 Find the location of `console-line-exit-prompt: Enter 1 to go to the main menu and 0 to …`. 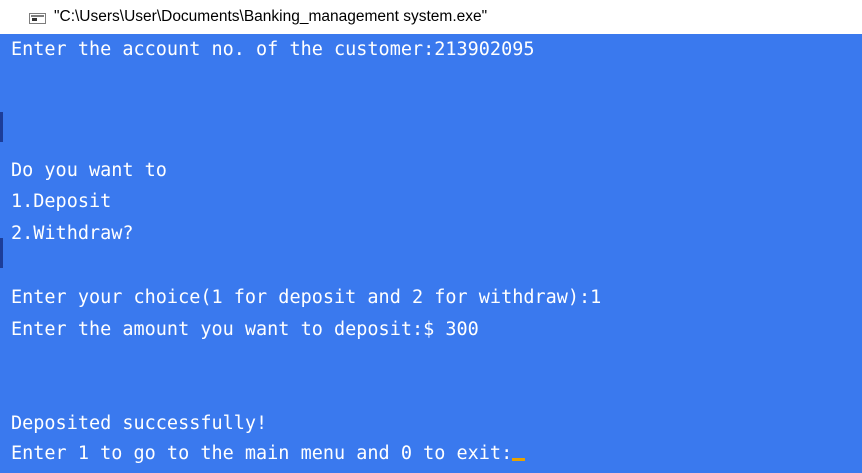

console-line-exit-prompt: Enter 1 to go to the main menu and 0 to … is located at coordinates (268, 454).